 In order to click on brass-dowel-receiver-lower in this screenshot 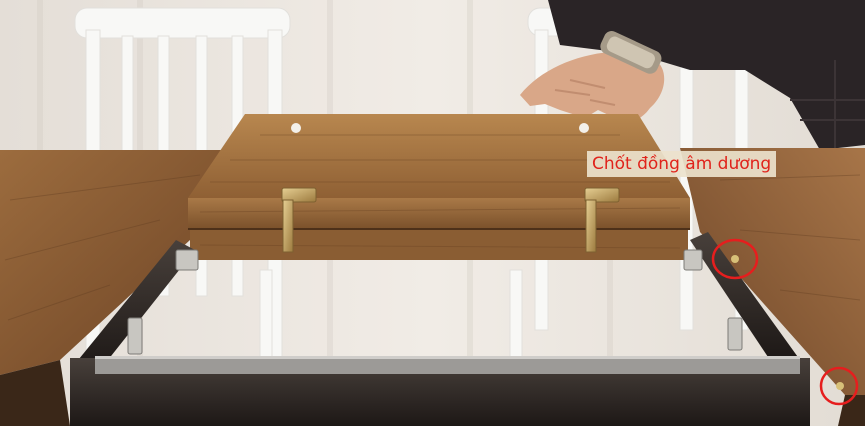, I will do `click(840, 386)`.